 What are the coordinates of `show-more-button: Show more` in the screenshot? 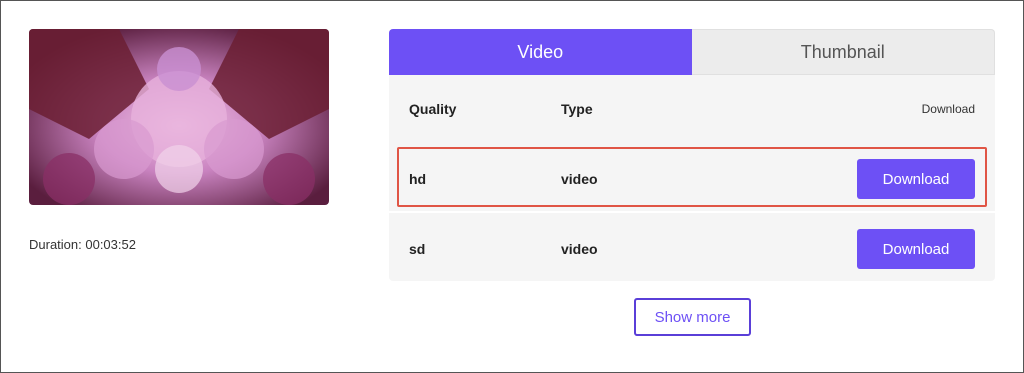 It's located at (692, 317).